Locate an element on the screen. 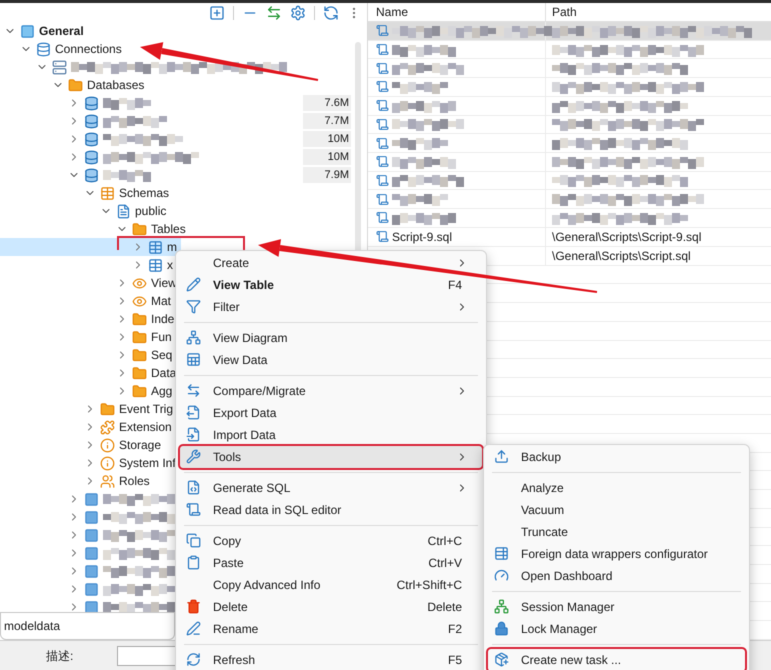 The height and width of the screenshot is (670, 771). menu-item: Refresh F5 is located at coordinates (331, 659).